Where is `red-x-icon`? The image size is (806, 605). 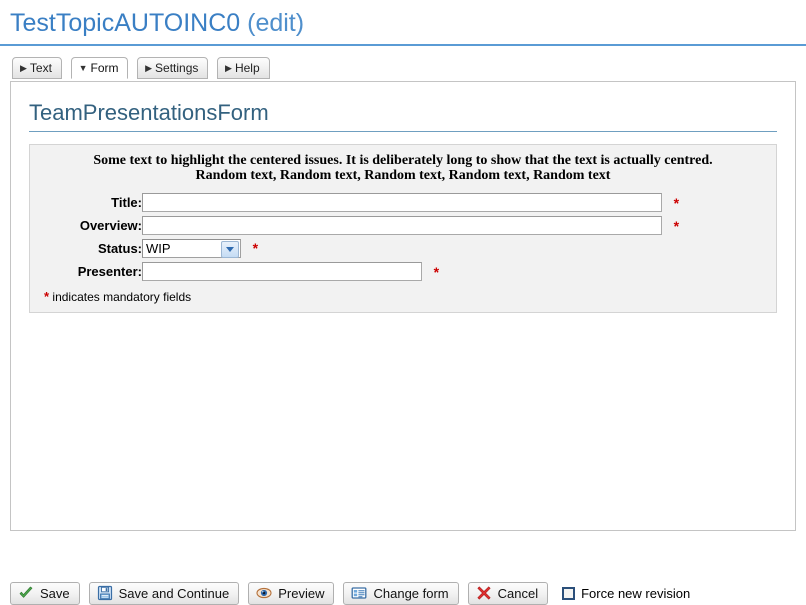
red-x-icon is located at coordinates (484, 593).